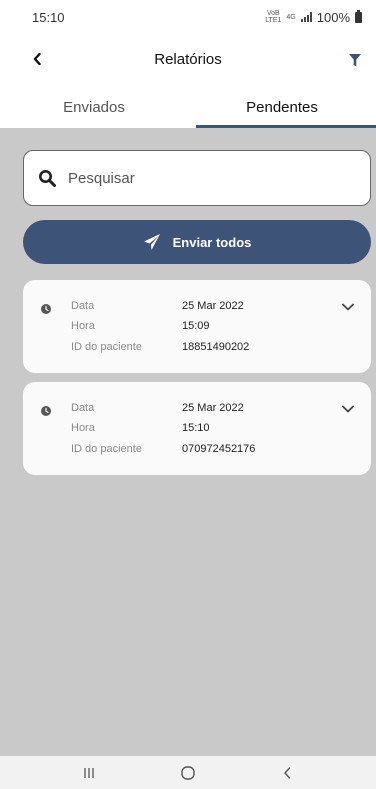  What do you see at coordinates (47, 178) in the screenshot?
I see `search-icon` at bounding box center [47, 178].